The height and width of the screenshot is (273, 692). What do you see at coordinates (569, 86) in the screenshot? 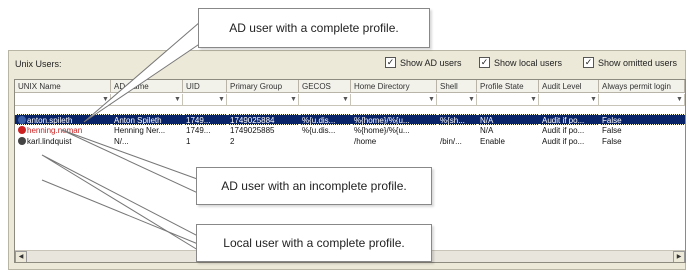
I see `column-header-audit-level: Audit Level` at bounding box center [569, 86].